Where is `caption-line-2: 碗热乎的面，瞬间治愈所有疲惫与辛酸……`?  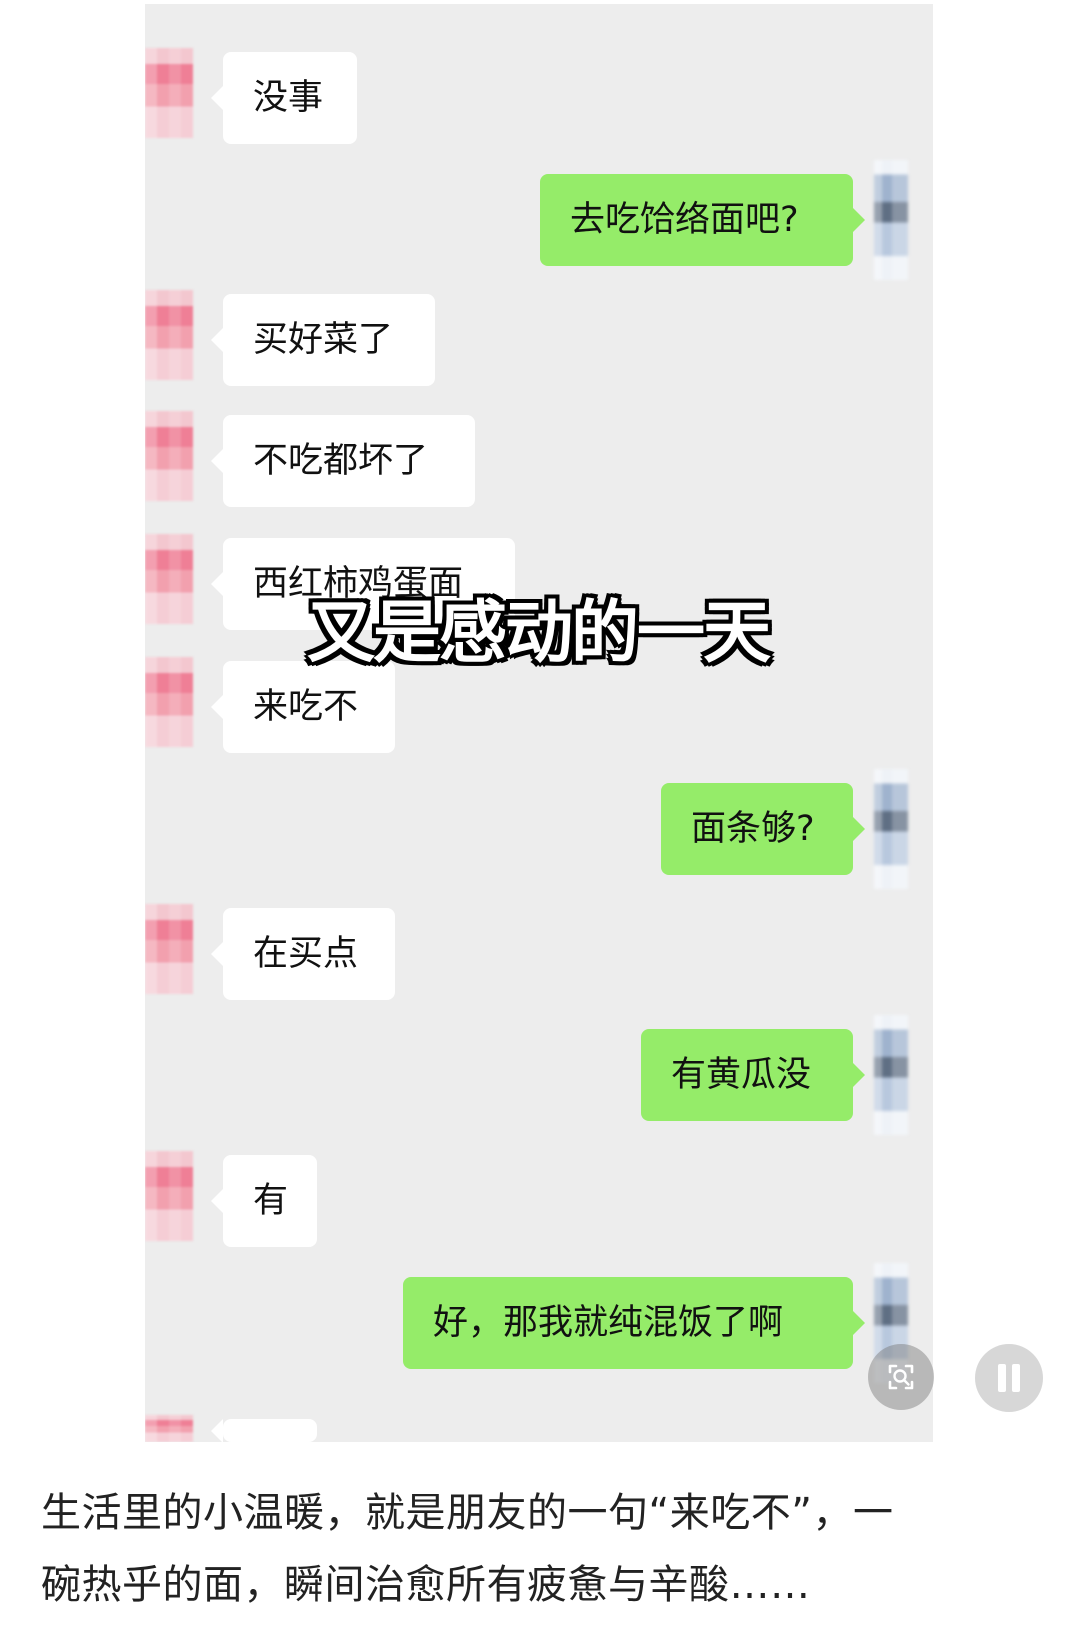
caption-line-2: 碗热乎的面，瞬间治愈所有疲惫与辛酸…… is located at coordinates (426, 1585).